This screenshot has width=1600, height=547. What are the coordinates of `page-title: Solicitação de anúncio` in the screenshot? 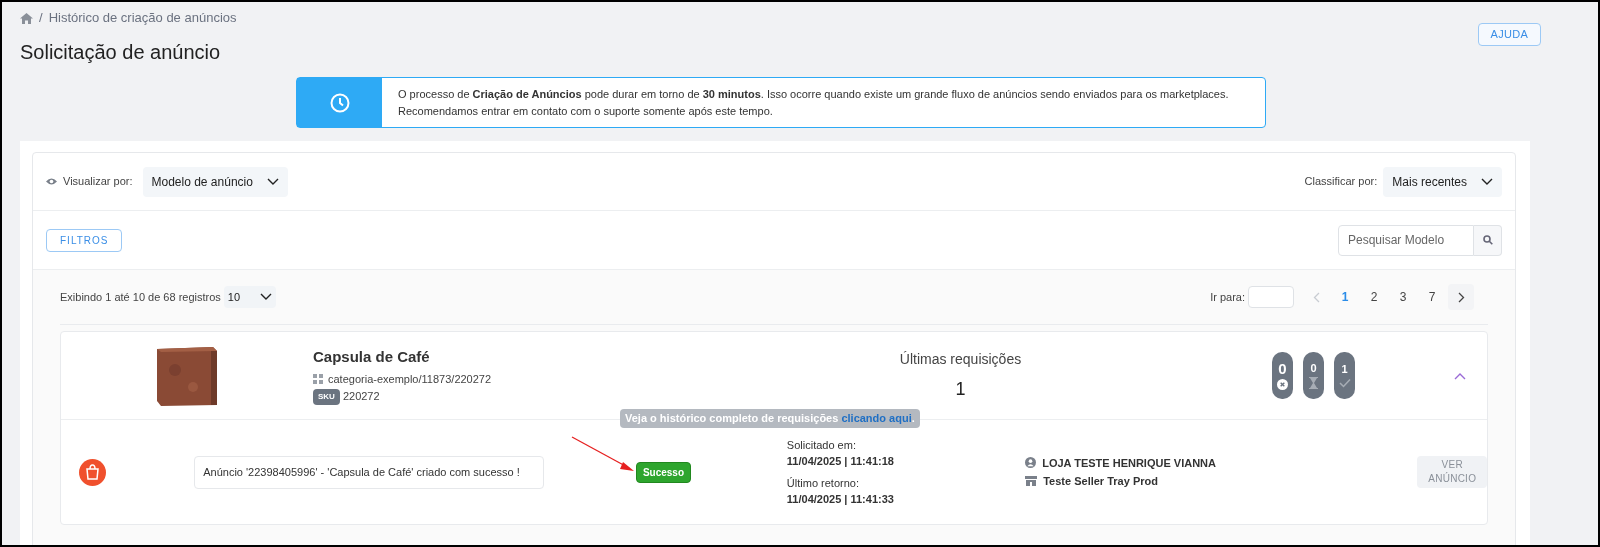 It's located at (121, 52).